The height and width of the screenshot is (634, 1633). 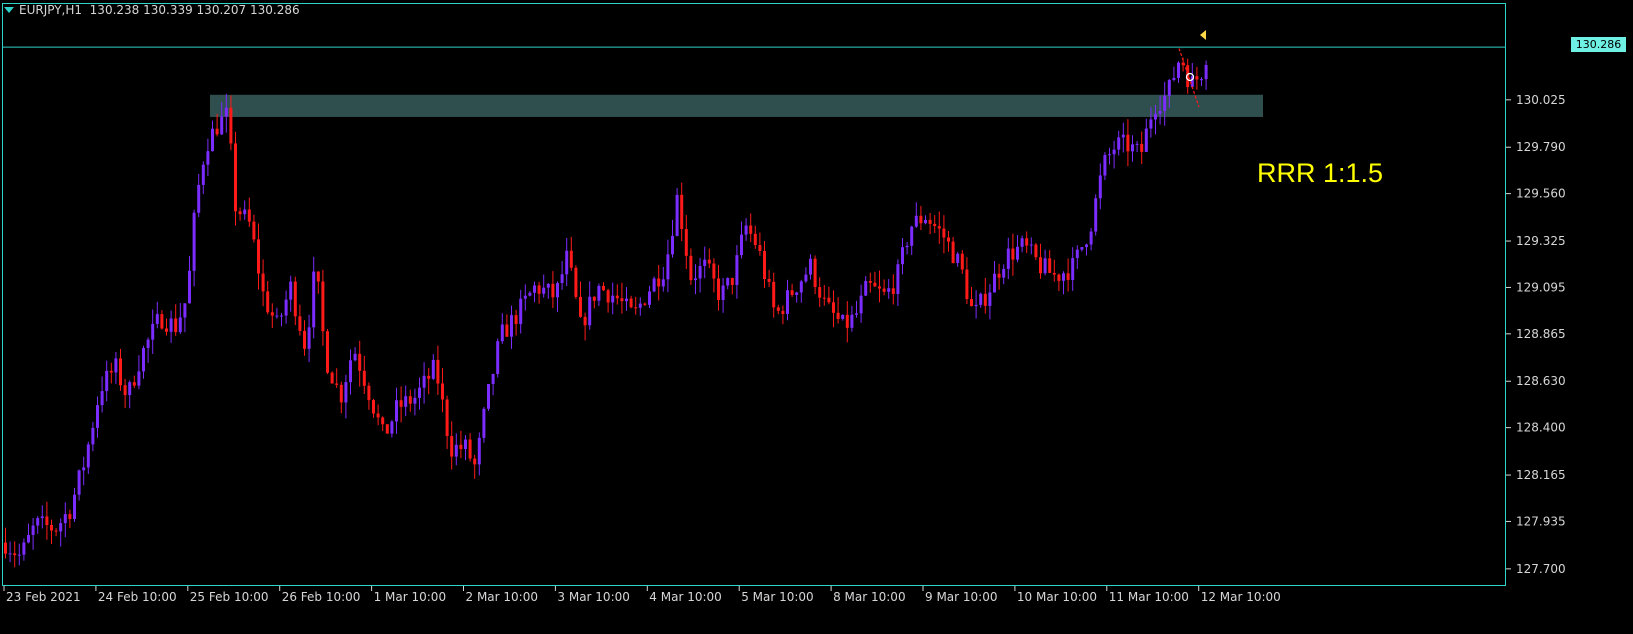 What do you see at coordinates (1541, 521) in the screenshot?
I see `y-tick-label: 127.935` at bounding box center [1541, 521].